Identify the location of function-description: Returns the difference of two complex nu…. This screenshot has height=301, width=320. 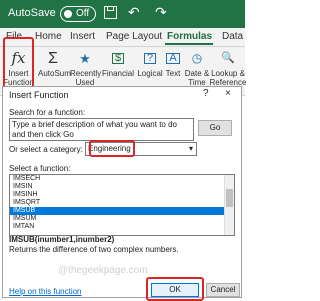
(94, 249).